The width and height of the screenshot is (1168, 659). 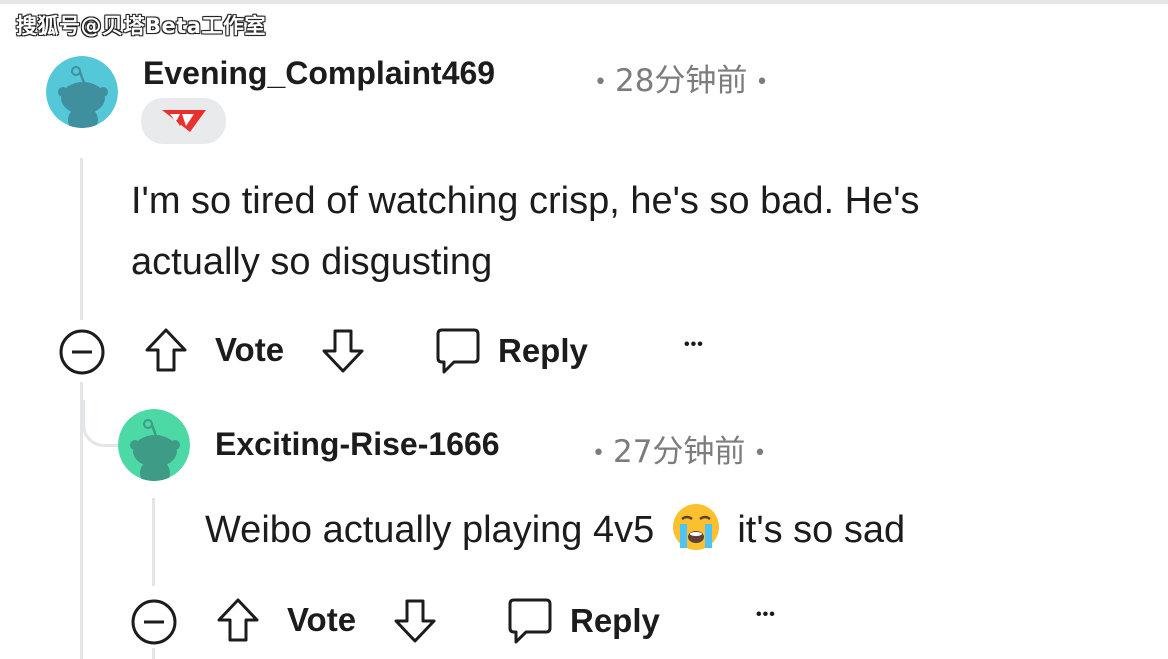 What do you see at coordinates (584, 2) in the screenshot?
I see `top-divider` at bounding box center [584, 2].